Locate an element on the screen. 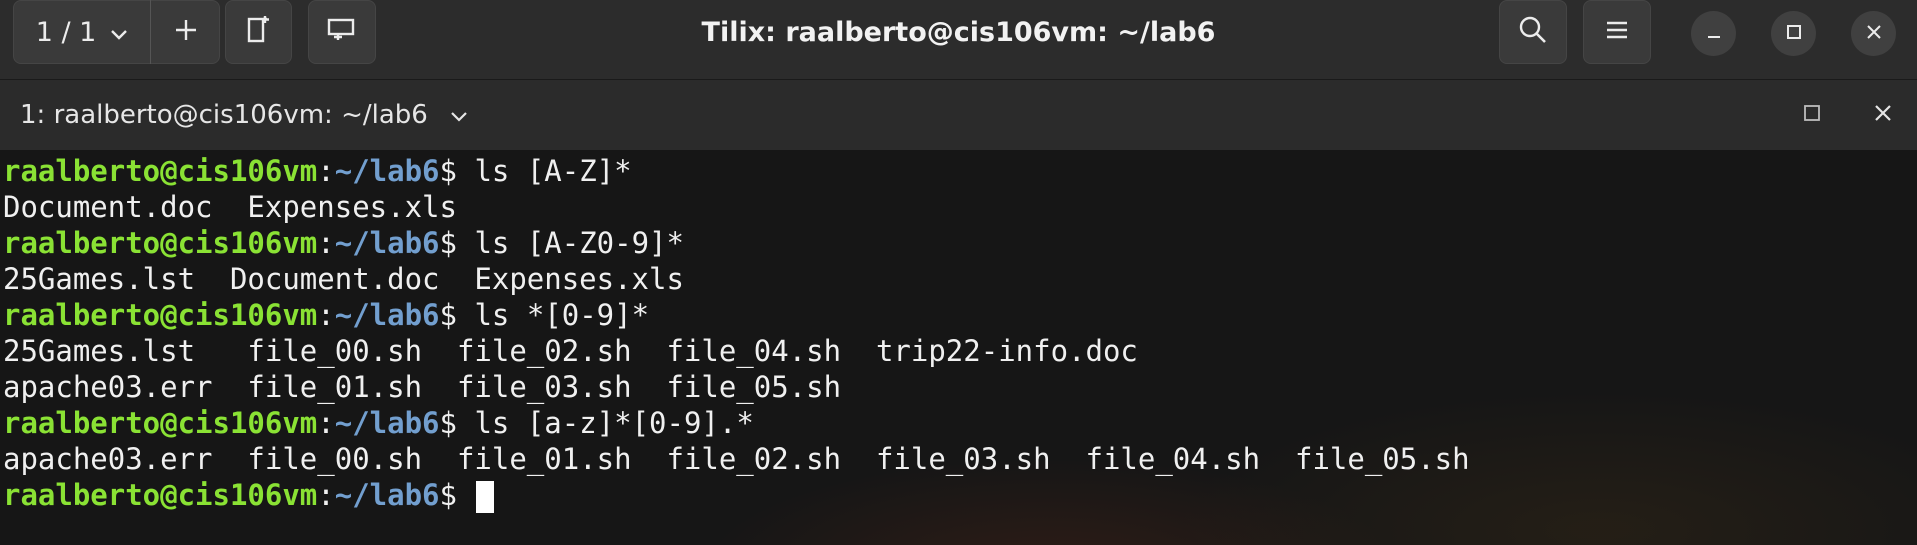  close-window-button is located at coordinates (1873, 33).